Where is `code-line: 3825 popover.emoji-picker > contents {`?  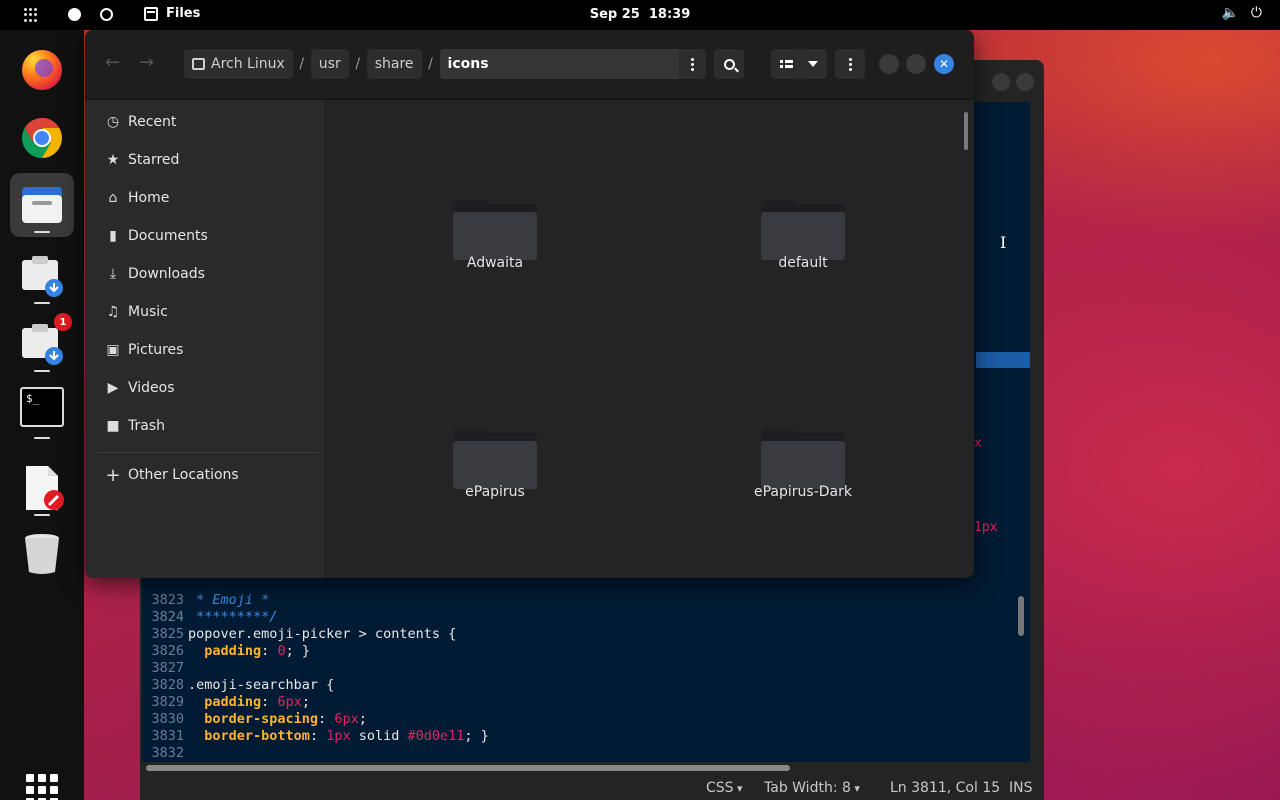 code-line: 3825 popover.emoji-picker > contents { is located at coordinates (586, 634).